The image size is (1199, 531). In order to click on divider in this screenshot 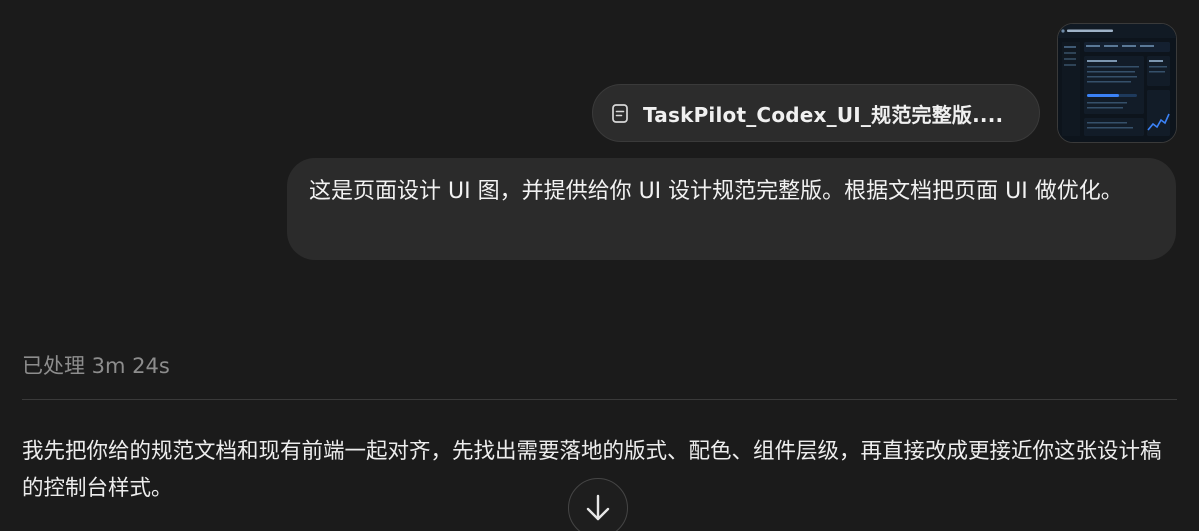, I will do `click(599, 399)`.